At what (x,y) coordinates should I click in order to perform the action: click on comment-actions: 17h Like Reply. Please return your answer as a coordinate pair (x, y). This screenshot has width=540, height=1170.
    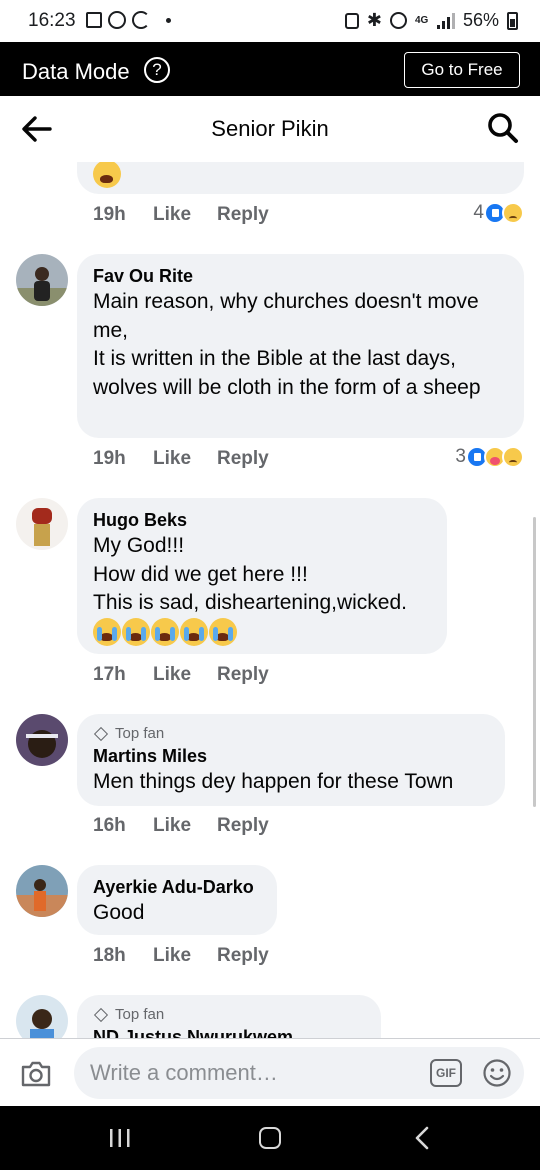
    Looking at the image, I should click on (181, 675).